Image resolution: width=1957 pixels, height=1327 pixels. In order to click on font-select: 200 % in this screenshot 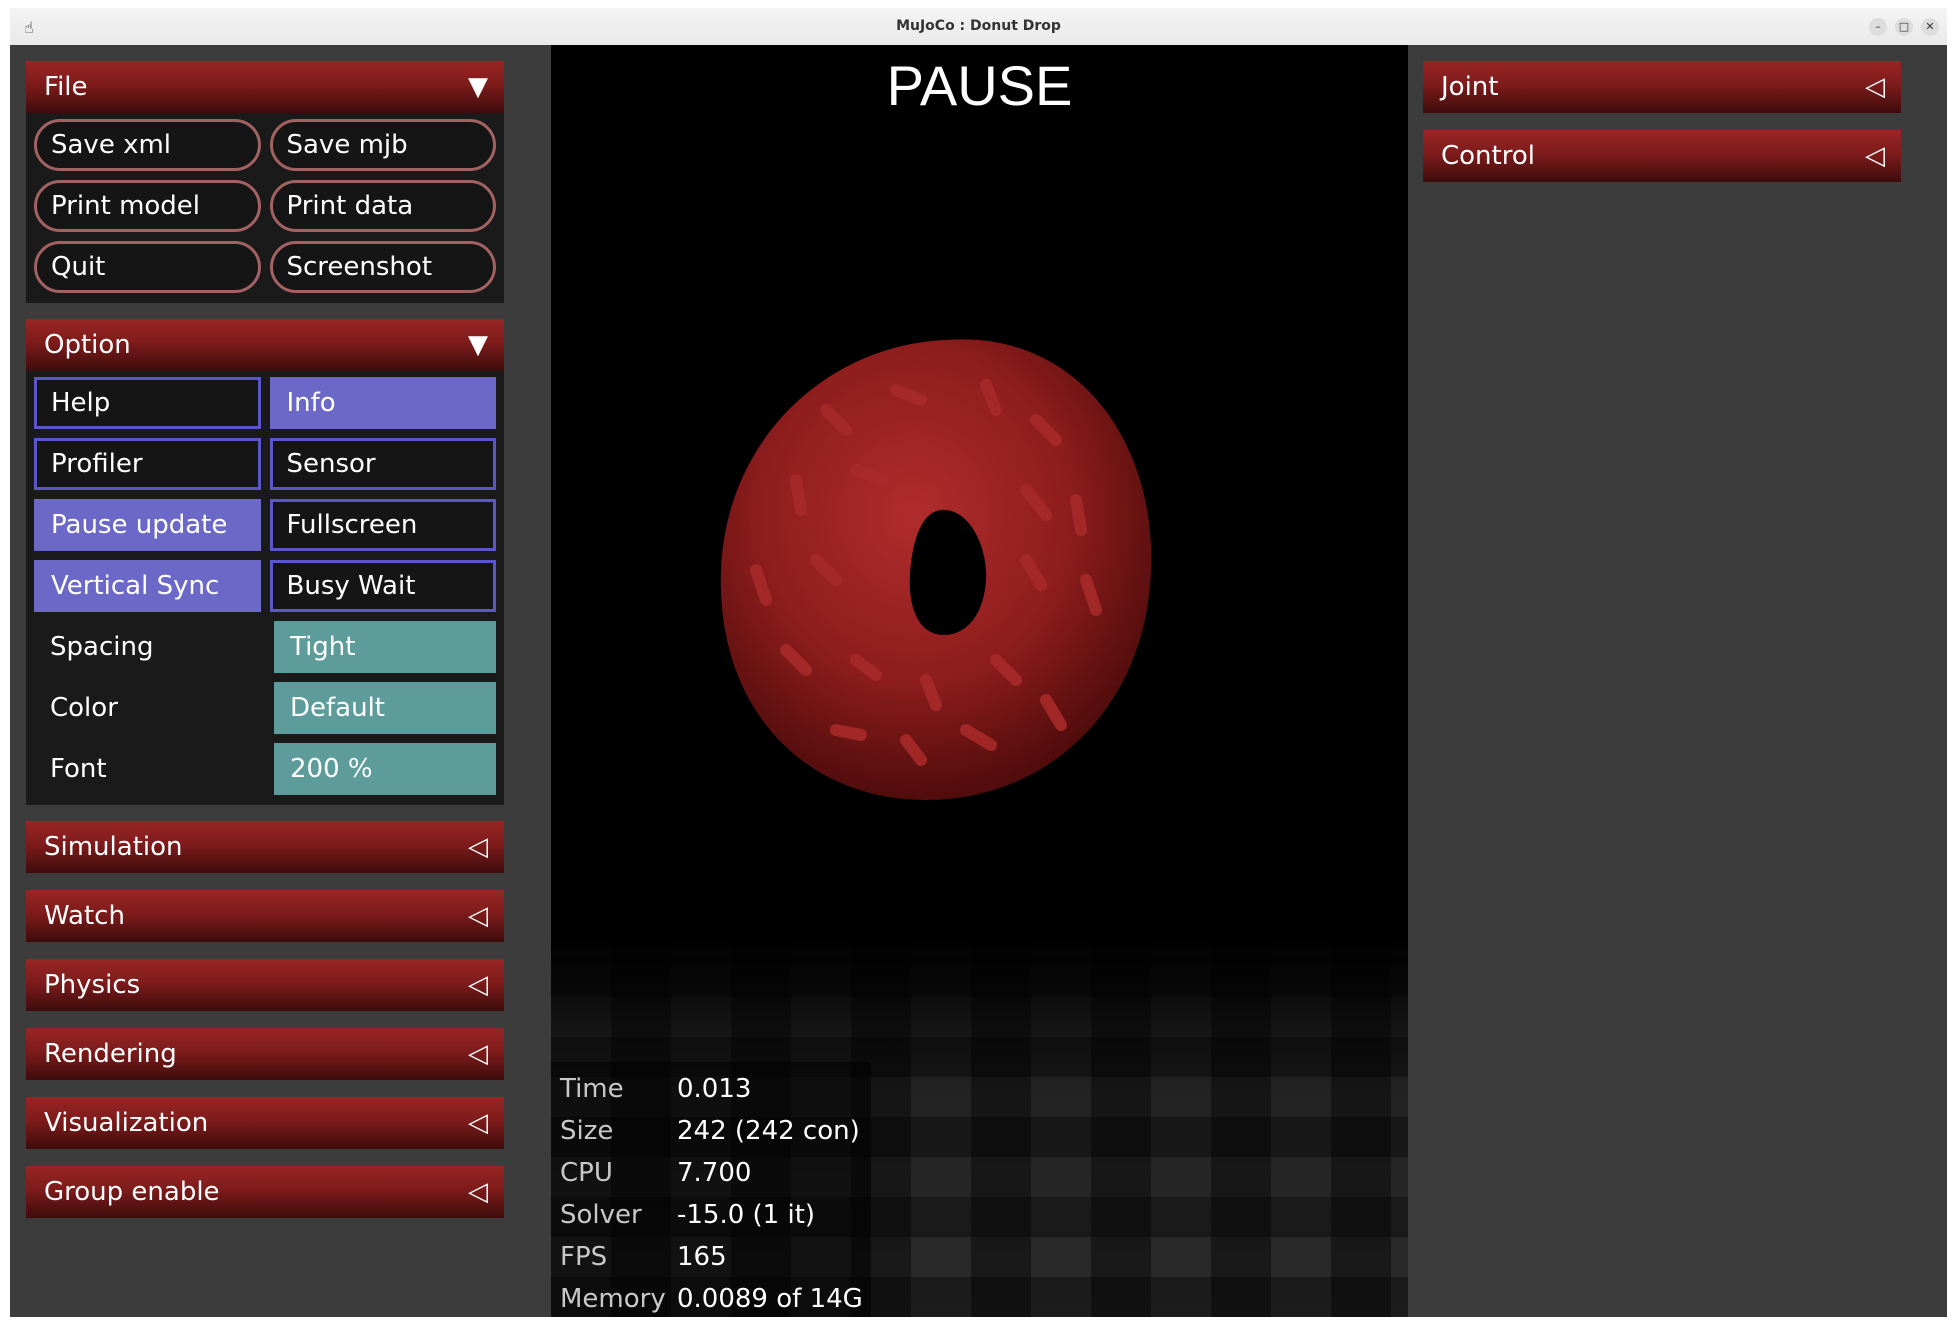, I will do `click(385, 769)`.